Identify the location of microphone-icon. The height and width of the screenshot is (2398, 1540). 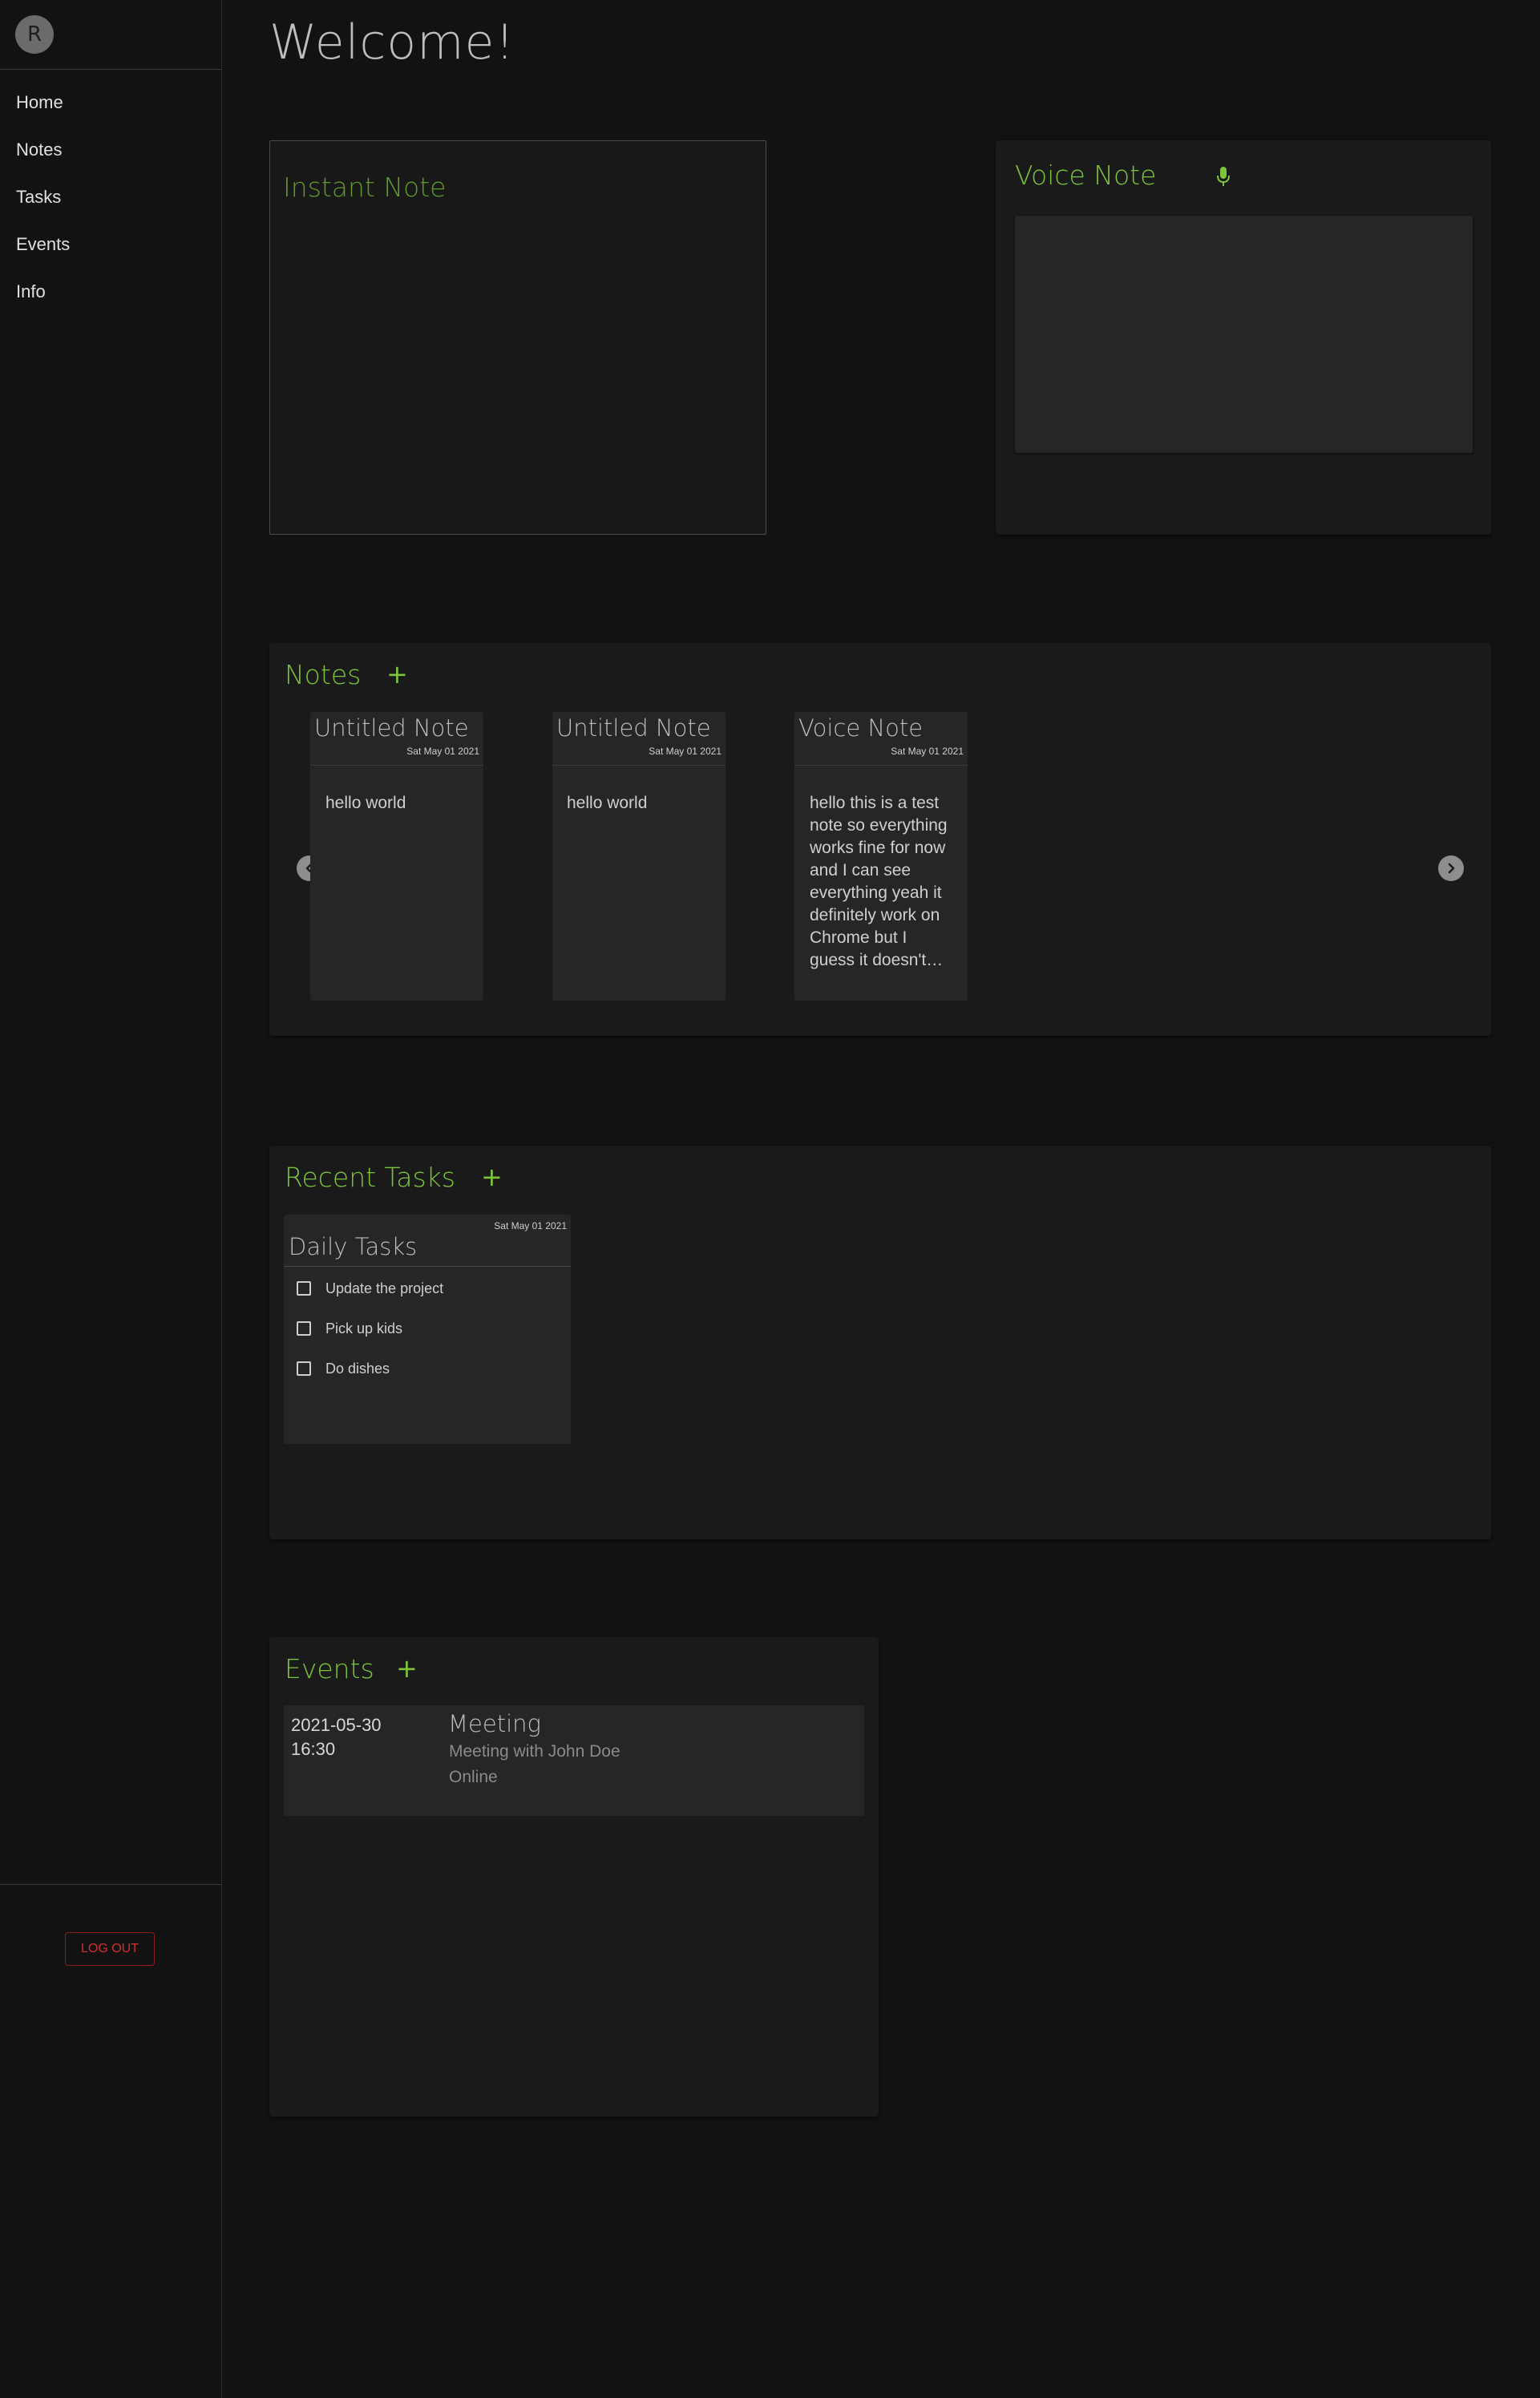
(1224, 177).